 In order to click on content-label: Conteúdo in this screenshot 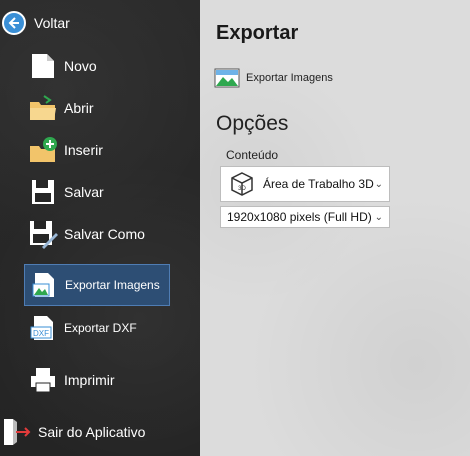, I will do `click(252, 155)`.